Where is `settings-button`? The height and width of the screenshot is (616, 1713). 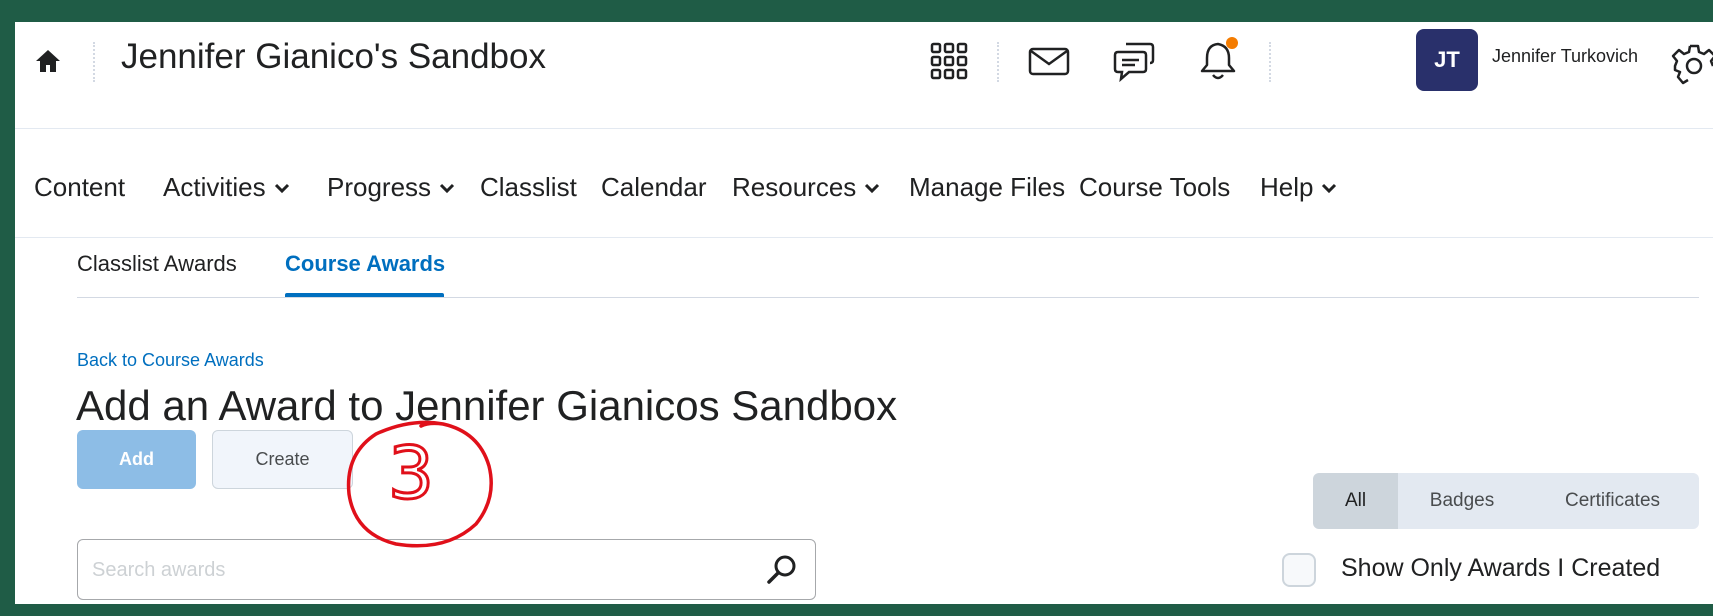 settings-button is located at coordinates (1691, 68).